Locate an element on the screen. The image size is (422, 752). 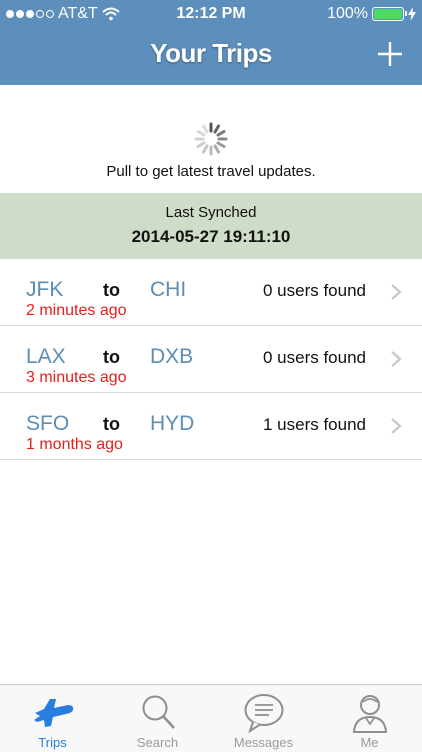
airplane-icon is located at coordinates (54, 713).